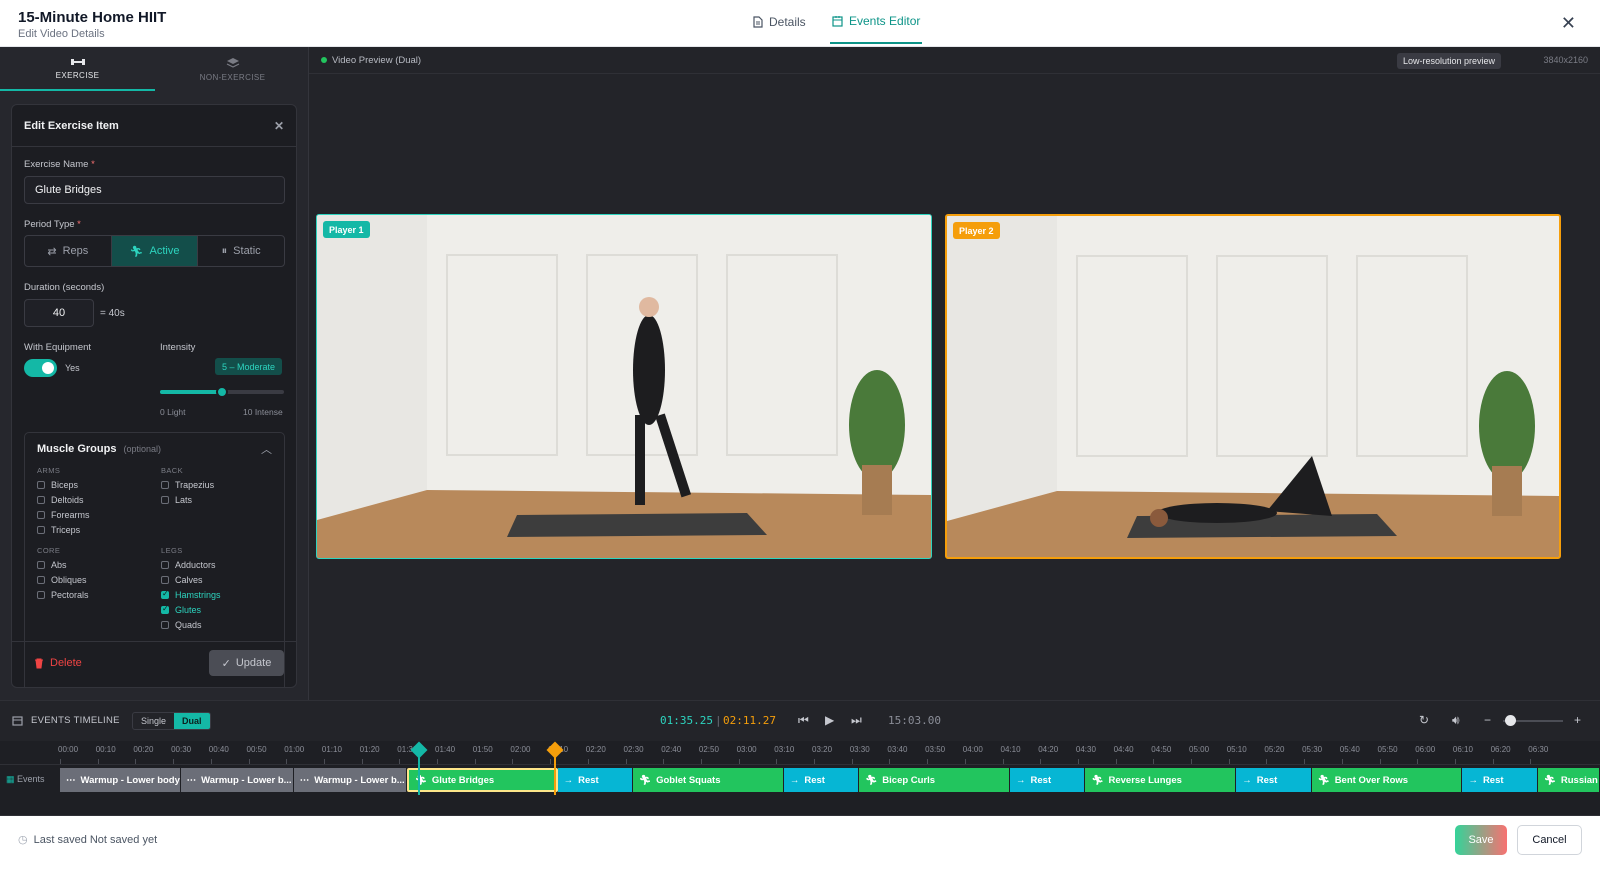 This screenshot has width=1600, height=879. I want to click on volume-icon: 🔊︎, so click(1456, 720).